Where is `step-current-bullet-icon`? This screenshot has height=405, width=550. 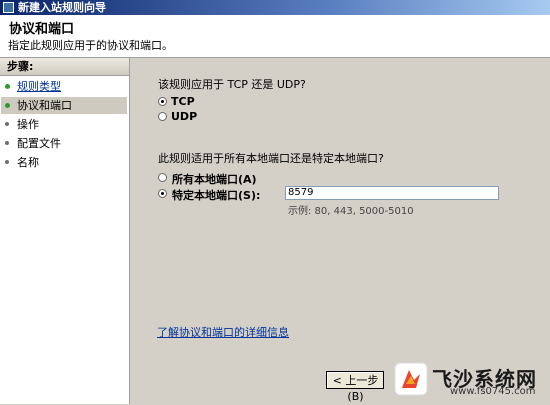 step-current-bullet-icon is located at coordinates (7, 105).